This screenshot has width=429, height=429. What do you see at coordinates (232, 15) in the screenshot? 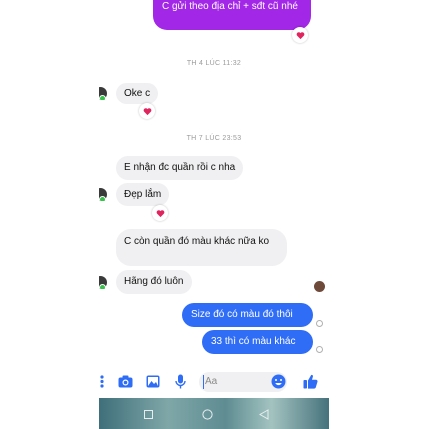
I see `outgoing-message-purple: C gửi theo địa chỉ + sđt cũ nhé` at bounding box center [232, 15].